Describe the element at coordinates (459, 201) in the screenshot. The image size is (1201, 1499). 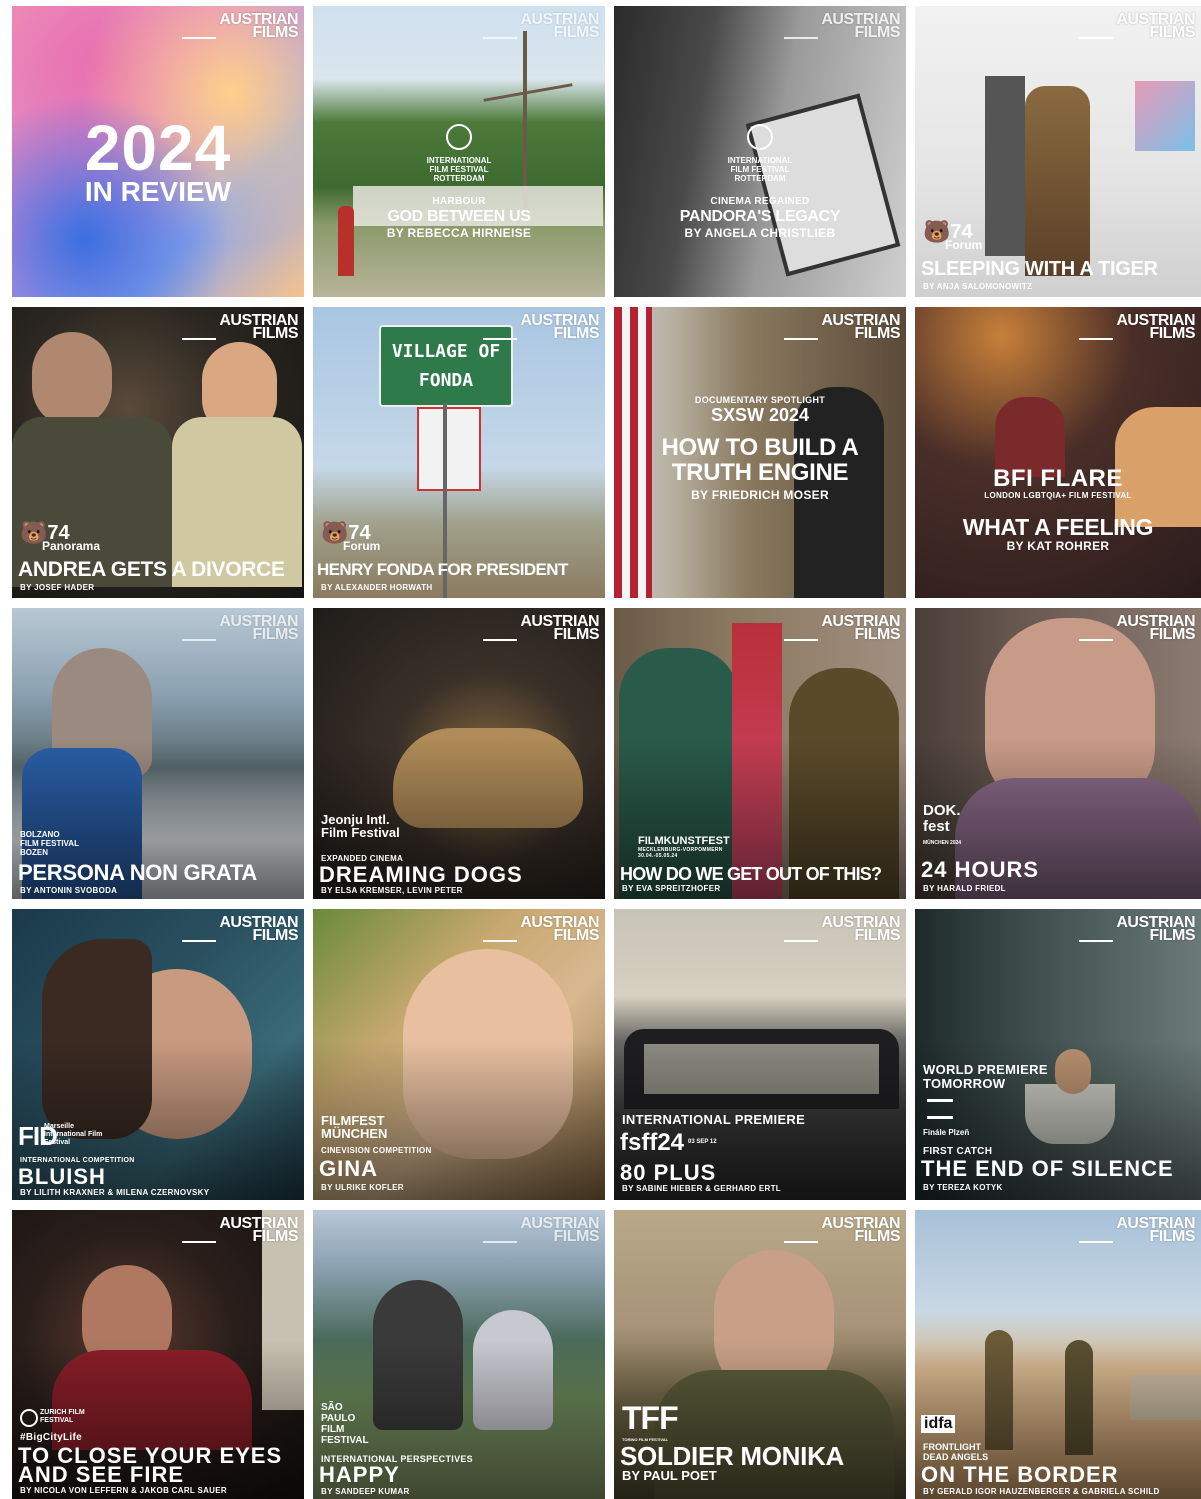
I see `section-label: HARBOUR` at that location.